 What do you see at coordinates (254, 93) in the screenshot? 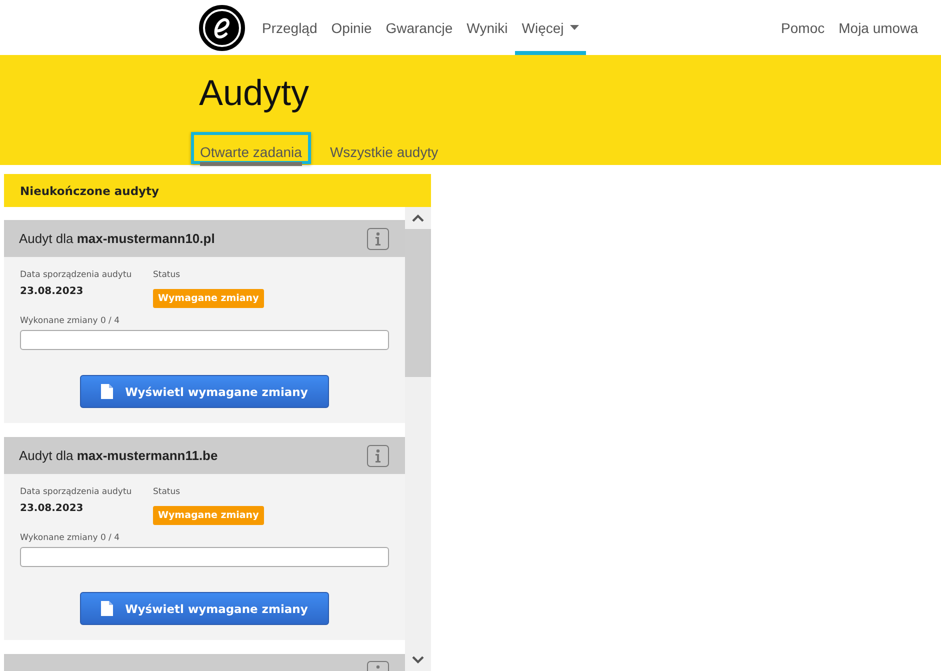
I see `page-title: Audyty` at bounding box center [254, 93].